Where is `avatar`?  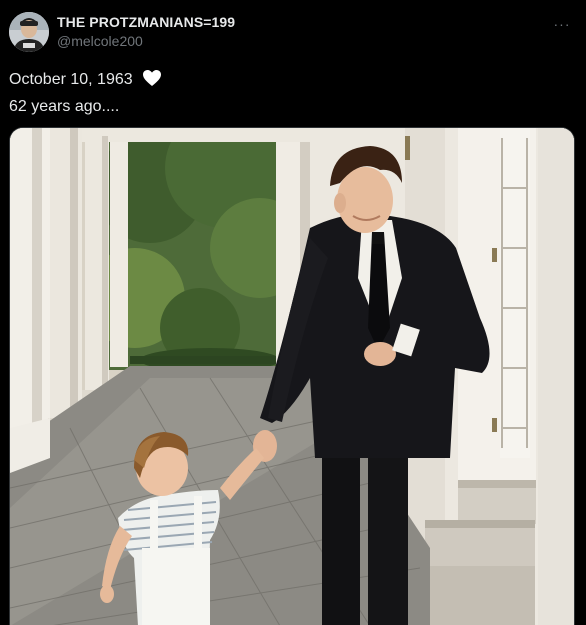 avatar is located at coordinates (29, 32).